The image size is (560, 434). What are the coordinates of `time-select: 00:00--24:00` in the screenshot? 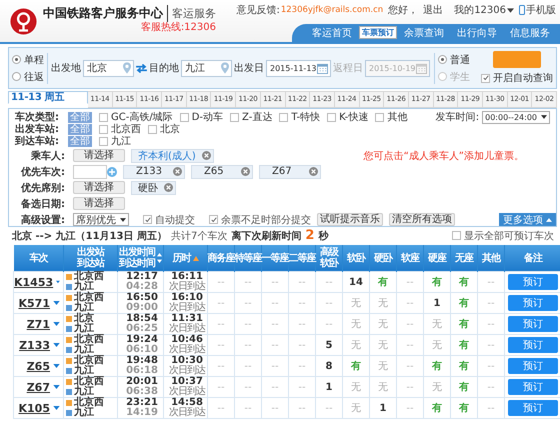 It's located at (516, 117).